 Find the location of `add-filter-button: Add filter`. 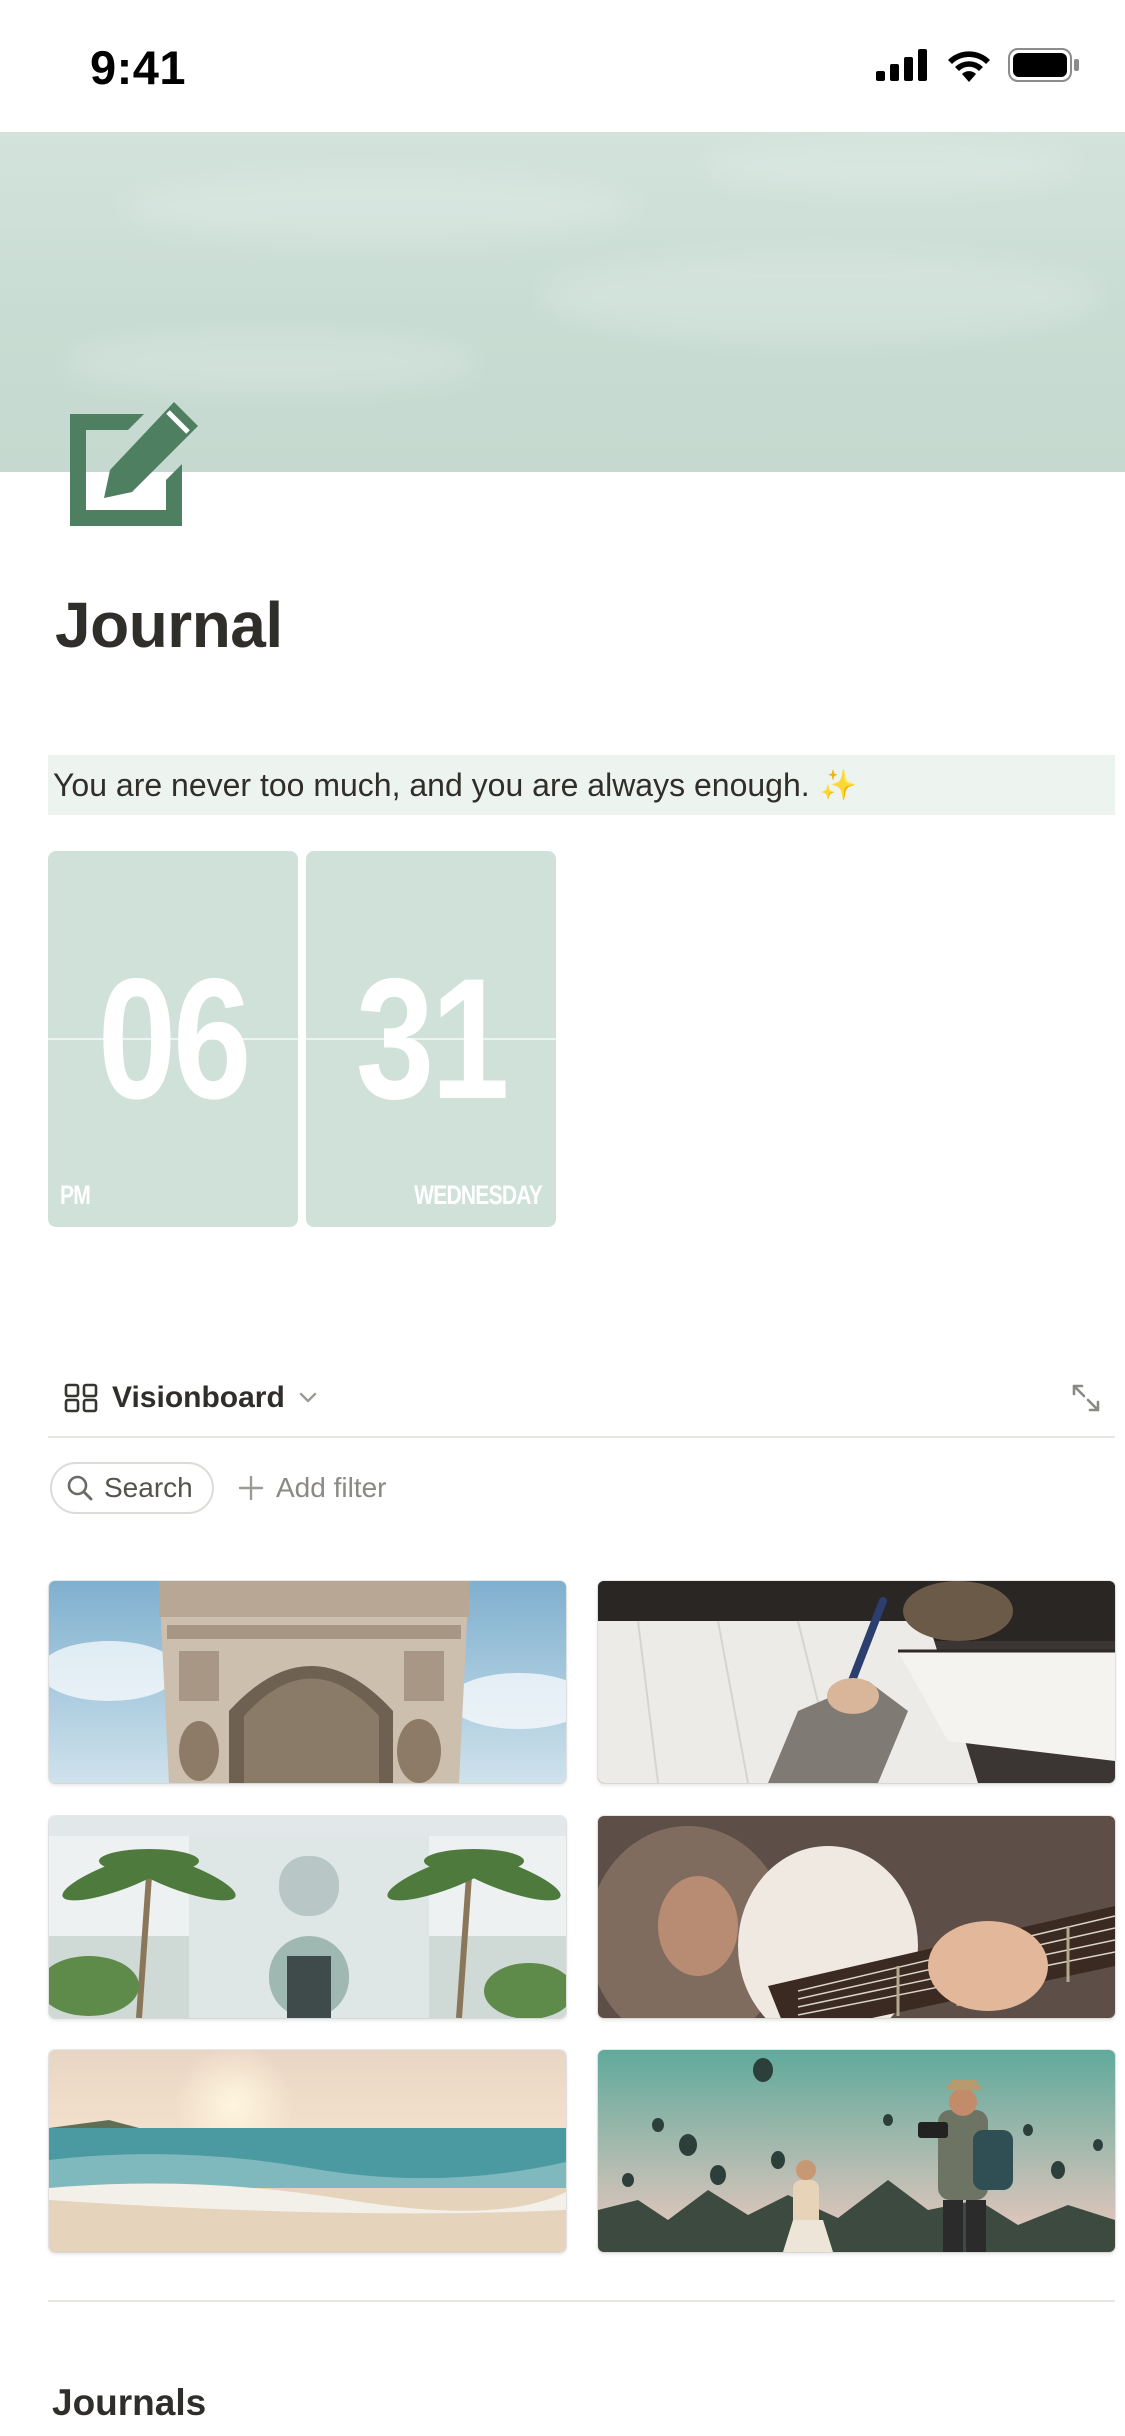

add-filter-button: Add filter is located at coordinates (312, 1488).